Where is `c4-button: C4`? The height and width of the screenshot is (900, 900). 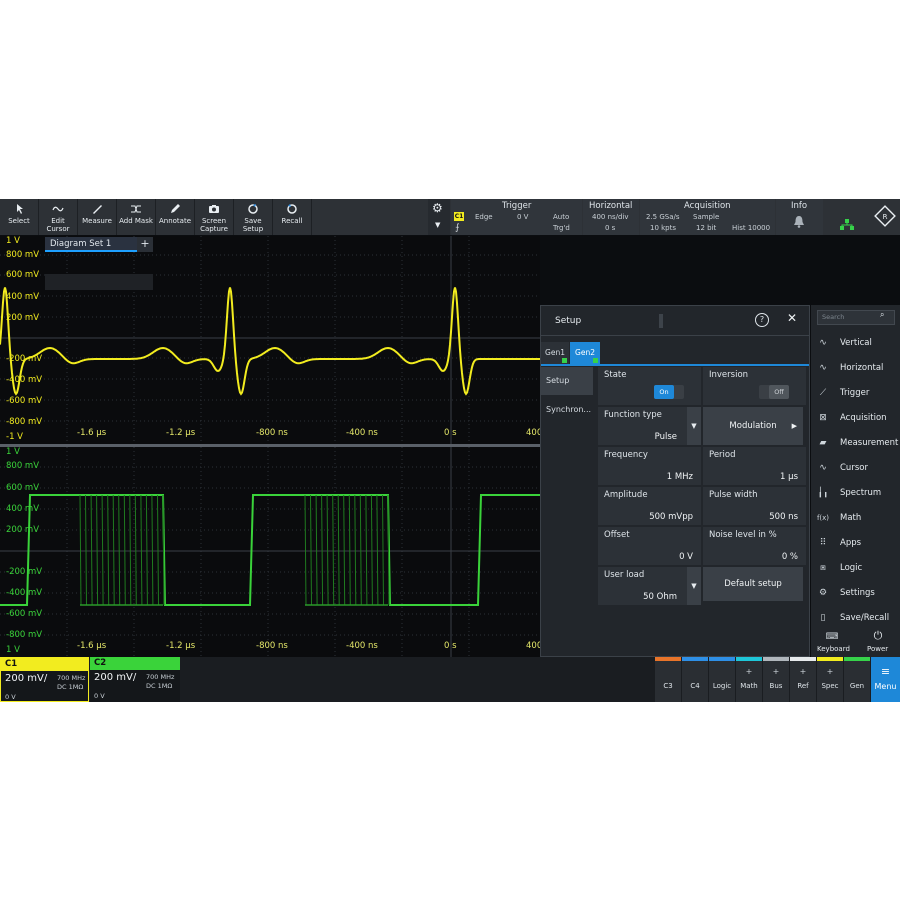
c4-button: C4 is located at coordinates (695, 679).